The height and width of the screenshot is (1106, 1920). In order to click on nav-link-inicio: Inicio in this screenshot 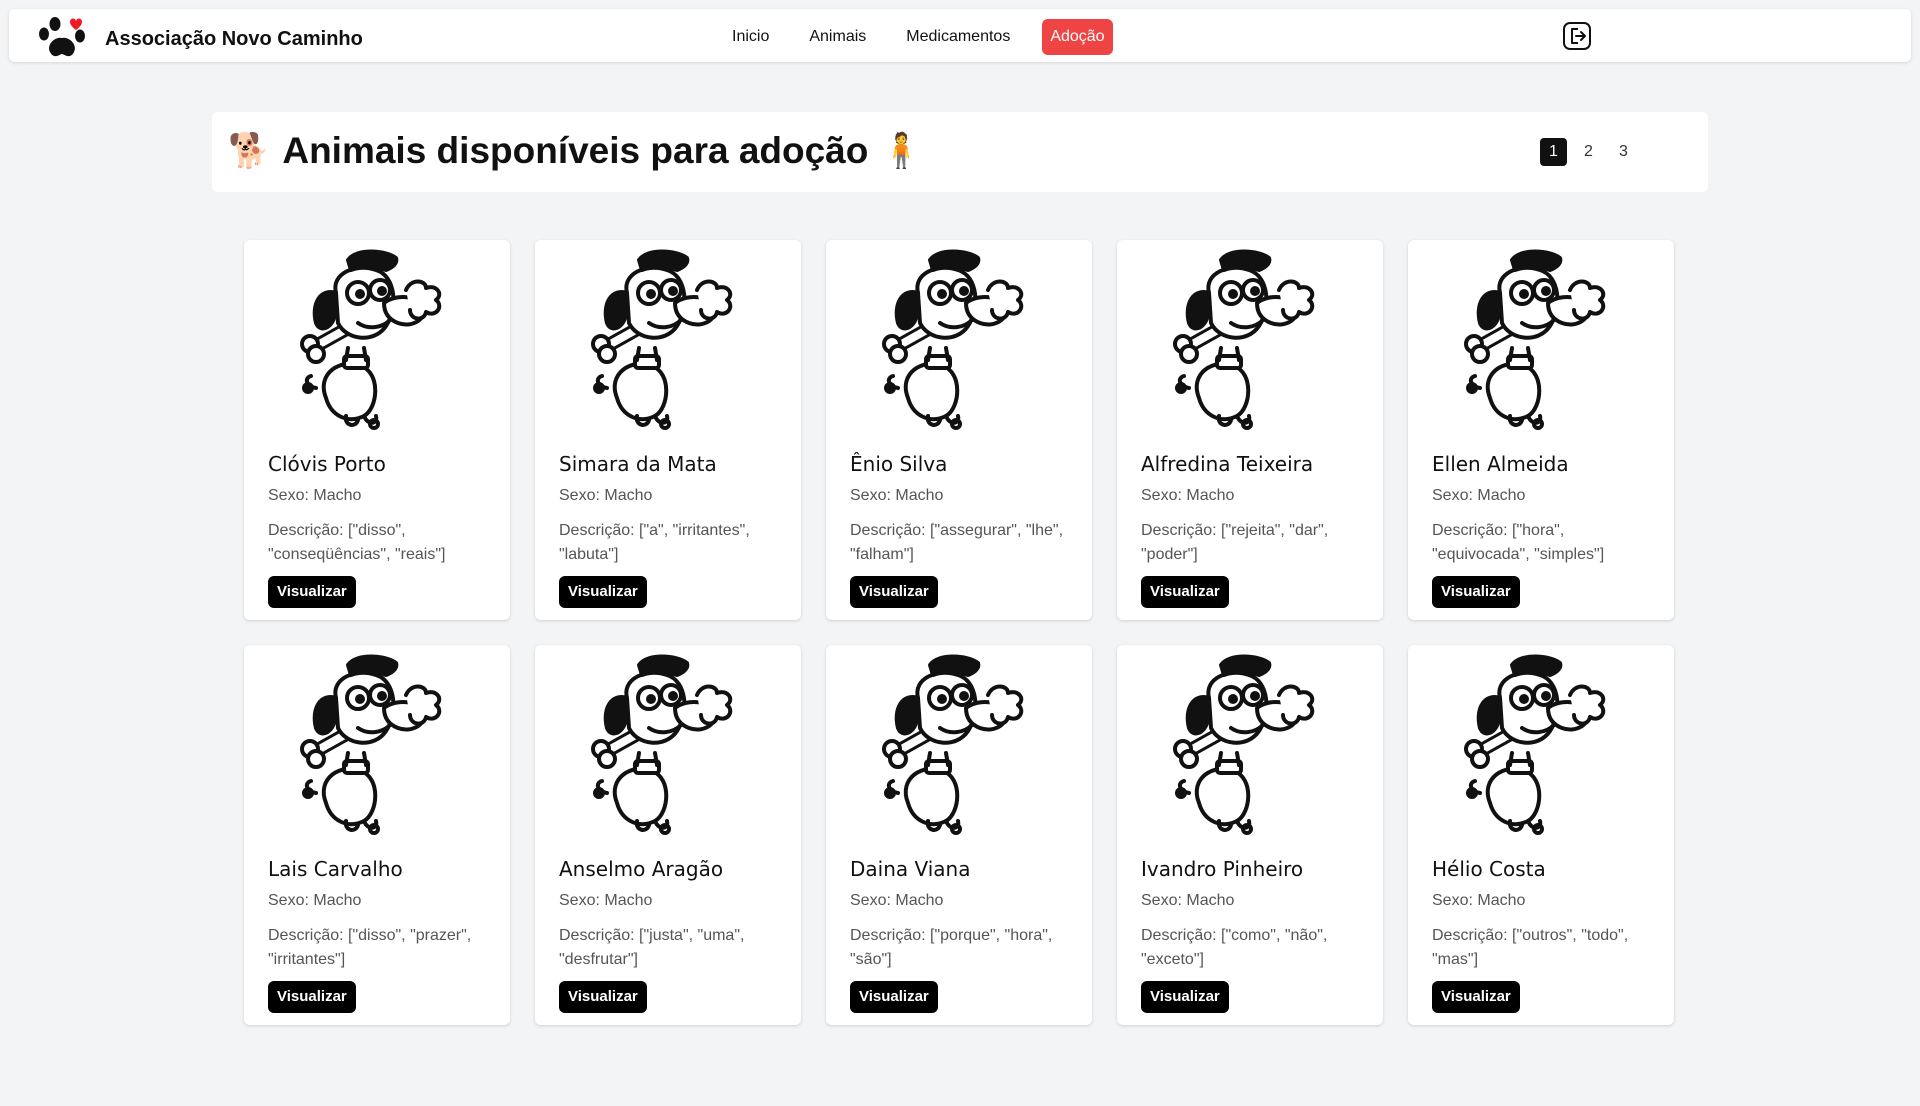, I will do `click(750, 37)`.